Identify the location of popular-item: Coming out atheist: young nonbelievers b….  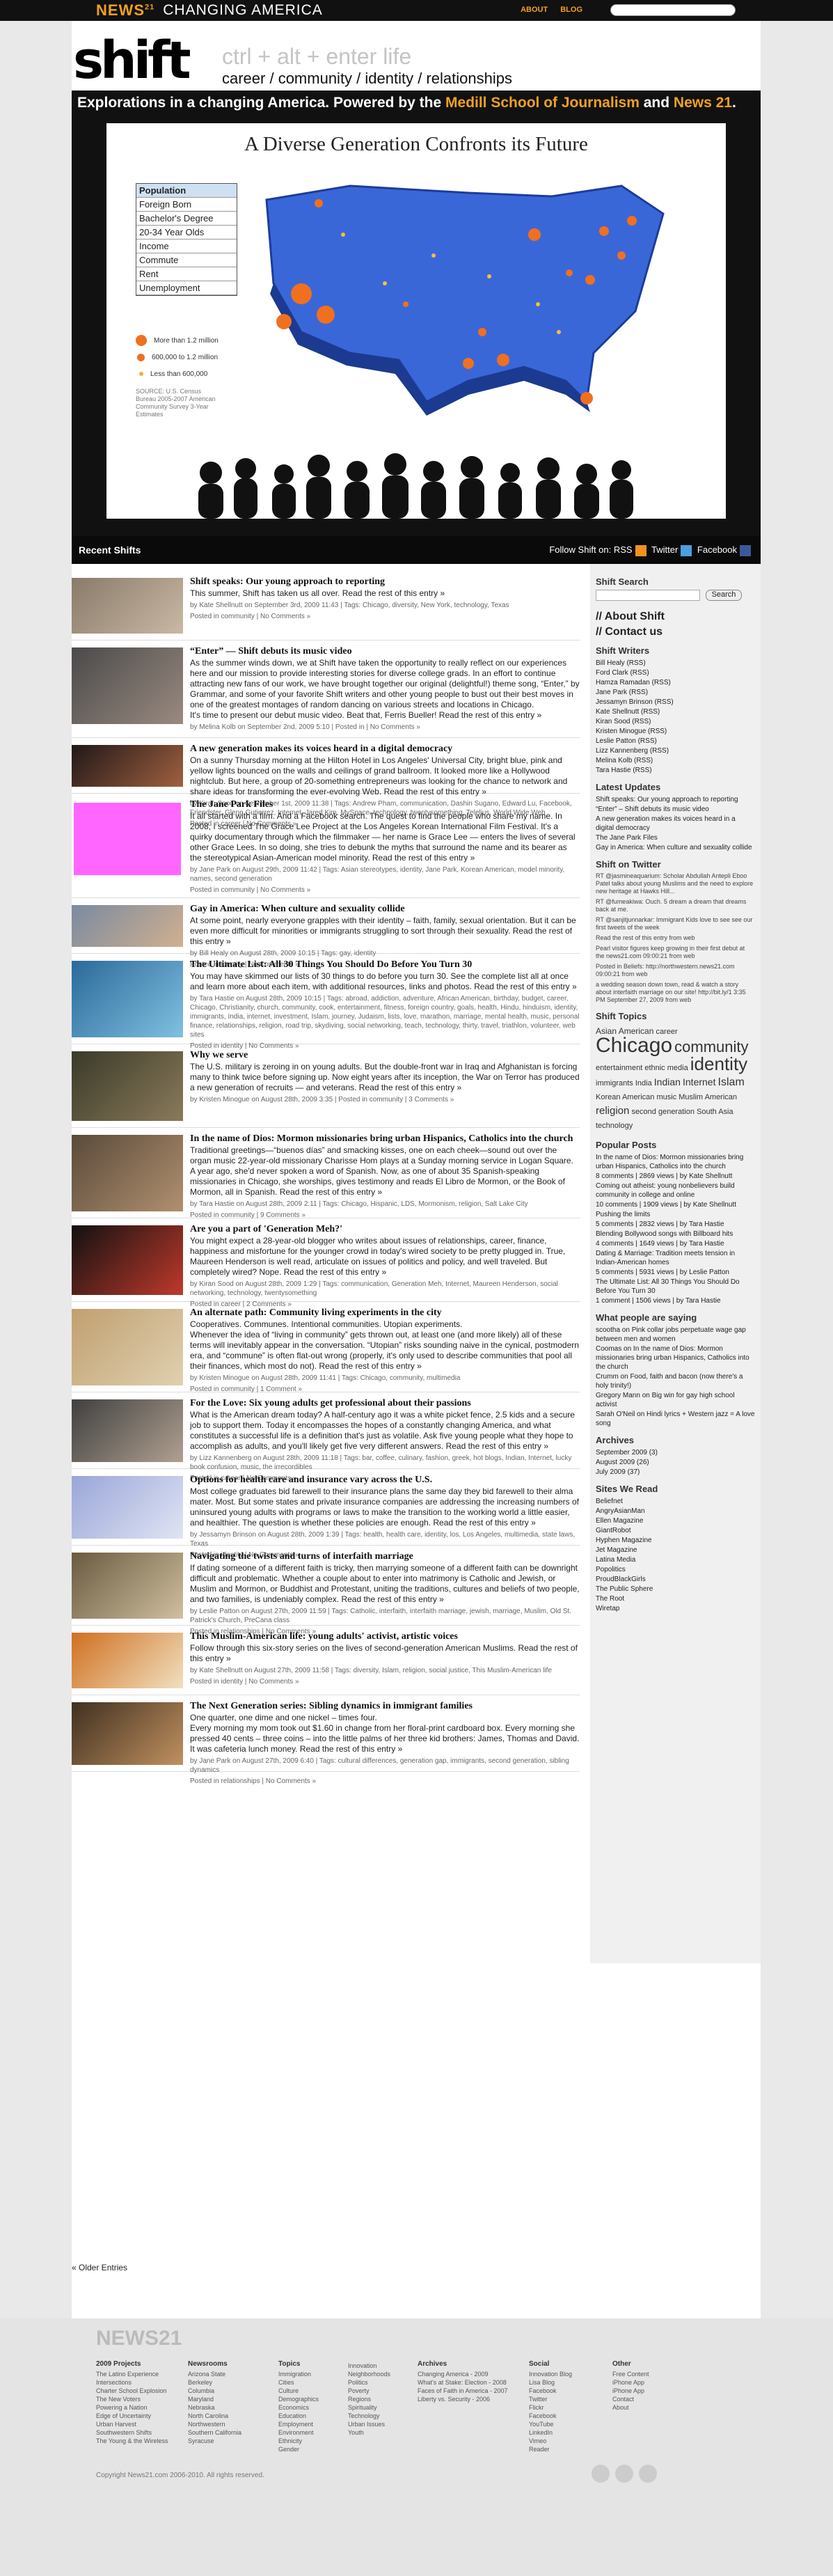
(675, 1190).